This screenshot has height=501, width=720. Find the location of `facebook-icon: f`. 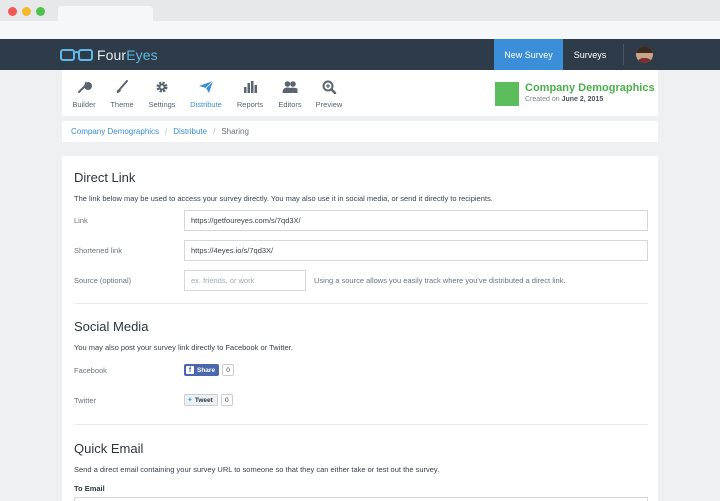

facebook-icon: f is located at coordinates (190, 370).